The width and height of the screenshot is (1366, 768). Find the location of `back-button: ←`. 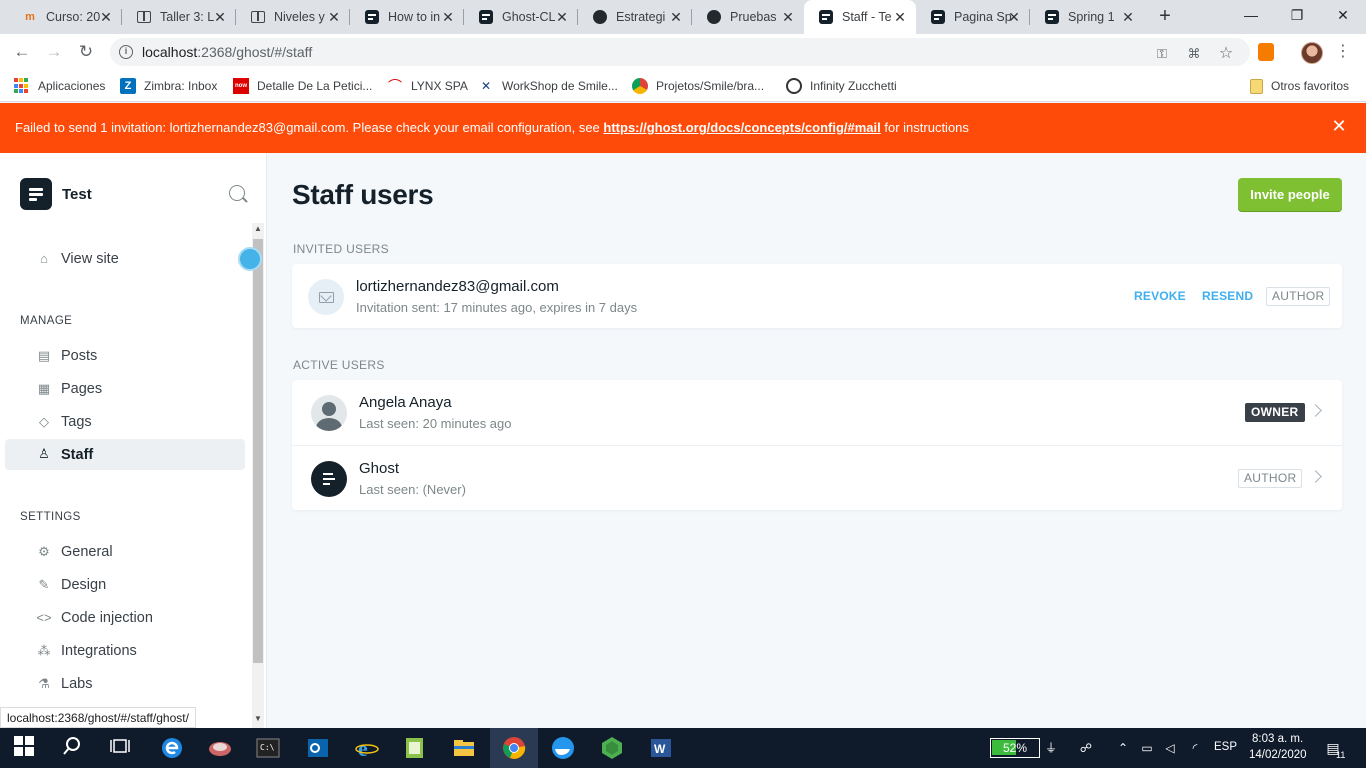

back-button: ← is located at coordinates (22, 52).